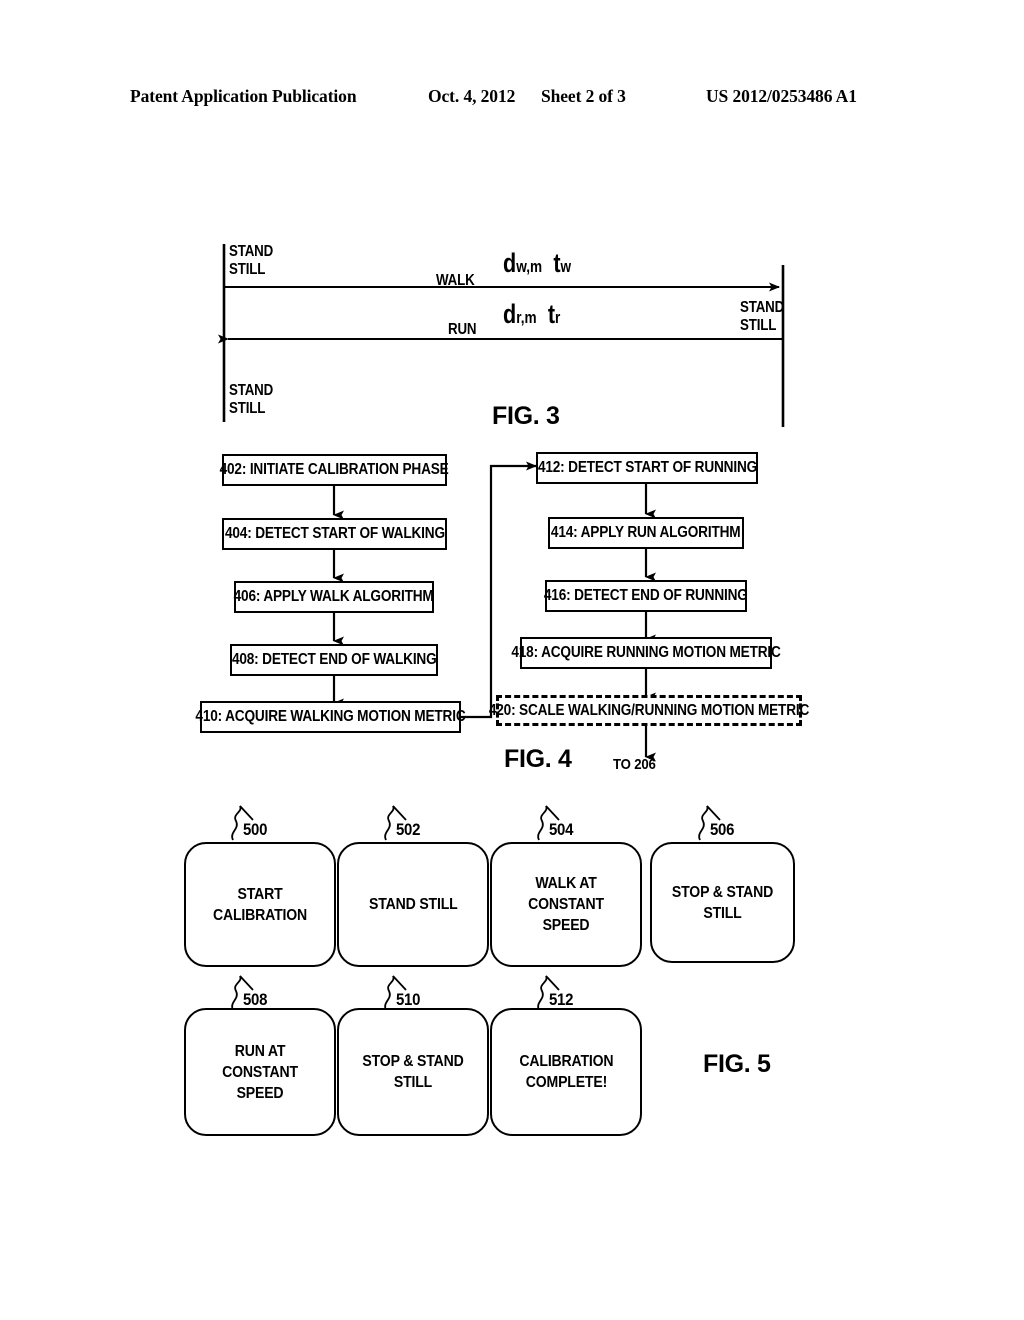 The image size is (1024, 1320). Describe the element at coordinates (566, 894) in the screenshot. I see `fig5-screen-line: WALK AT CONSTANT` at that location.